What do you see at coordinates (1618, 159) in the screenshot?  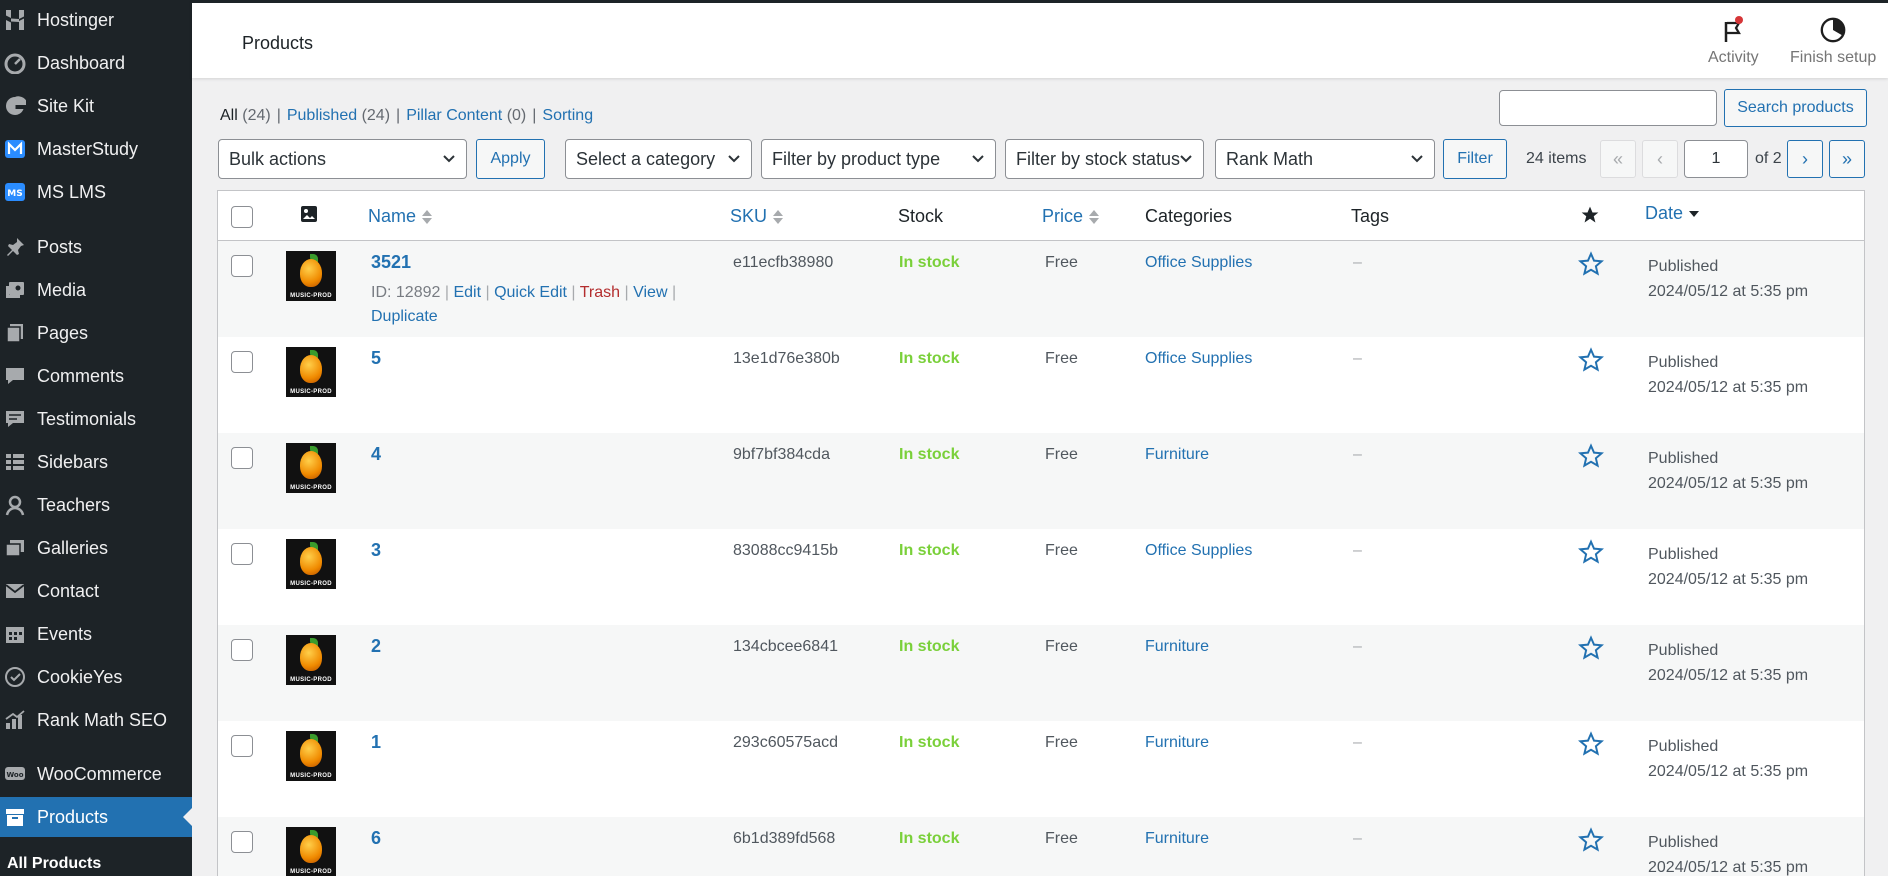 I see `first-page-button: «` at bounding box center [1618, 159].